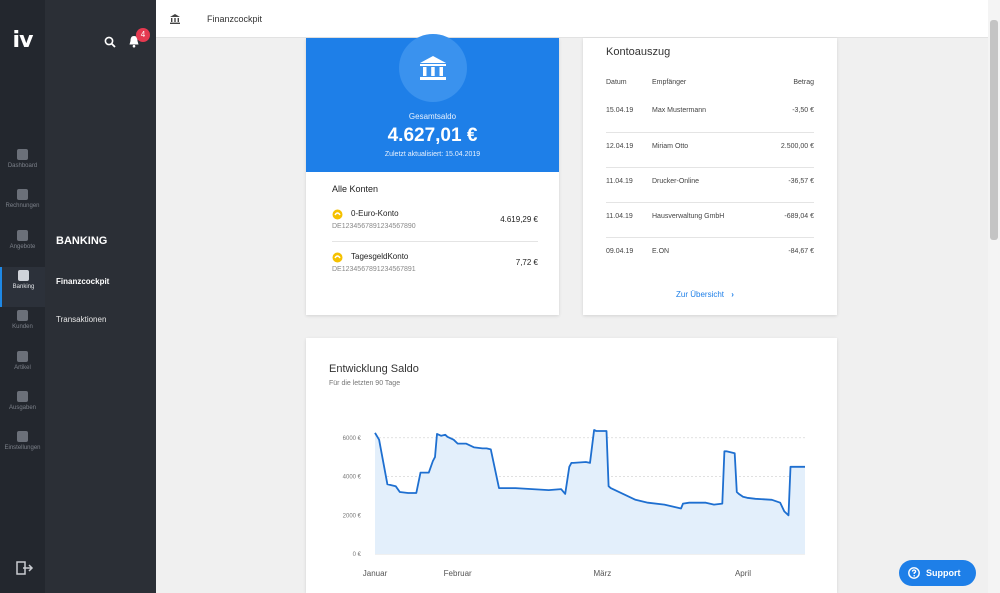  I want to click on y-tick-label: 6000 €, so click(352, 439).